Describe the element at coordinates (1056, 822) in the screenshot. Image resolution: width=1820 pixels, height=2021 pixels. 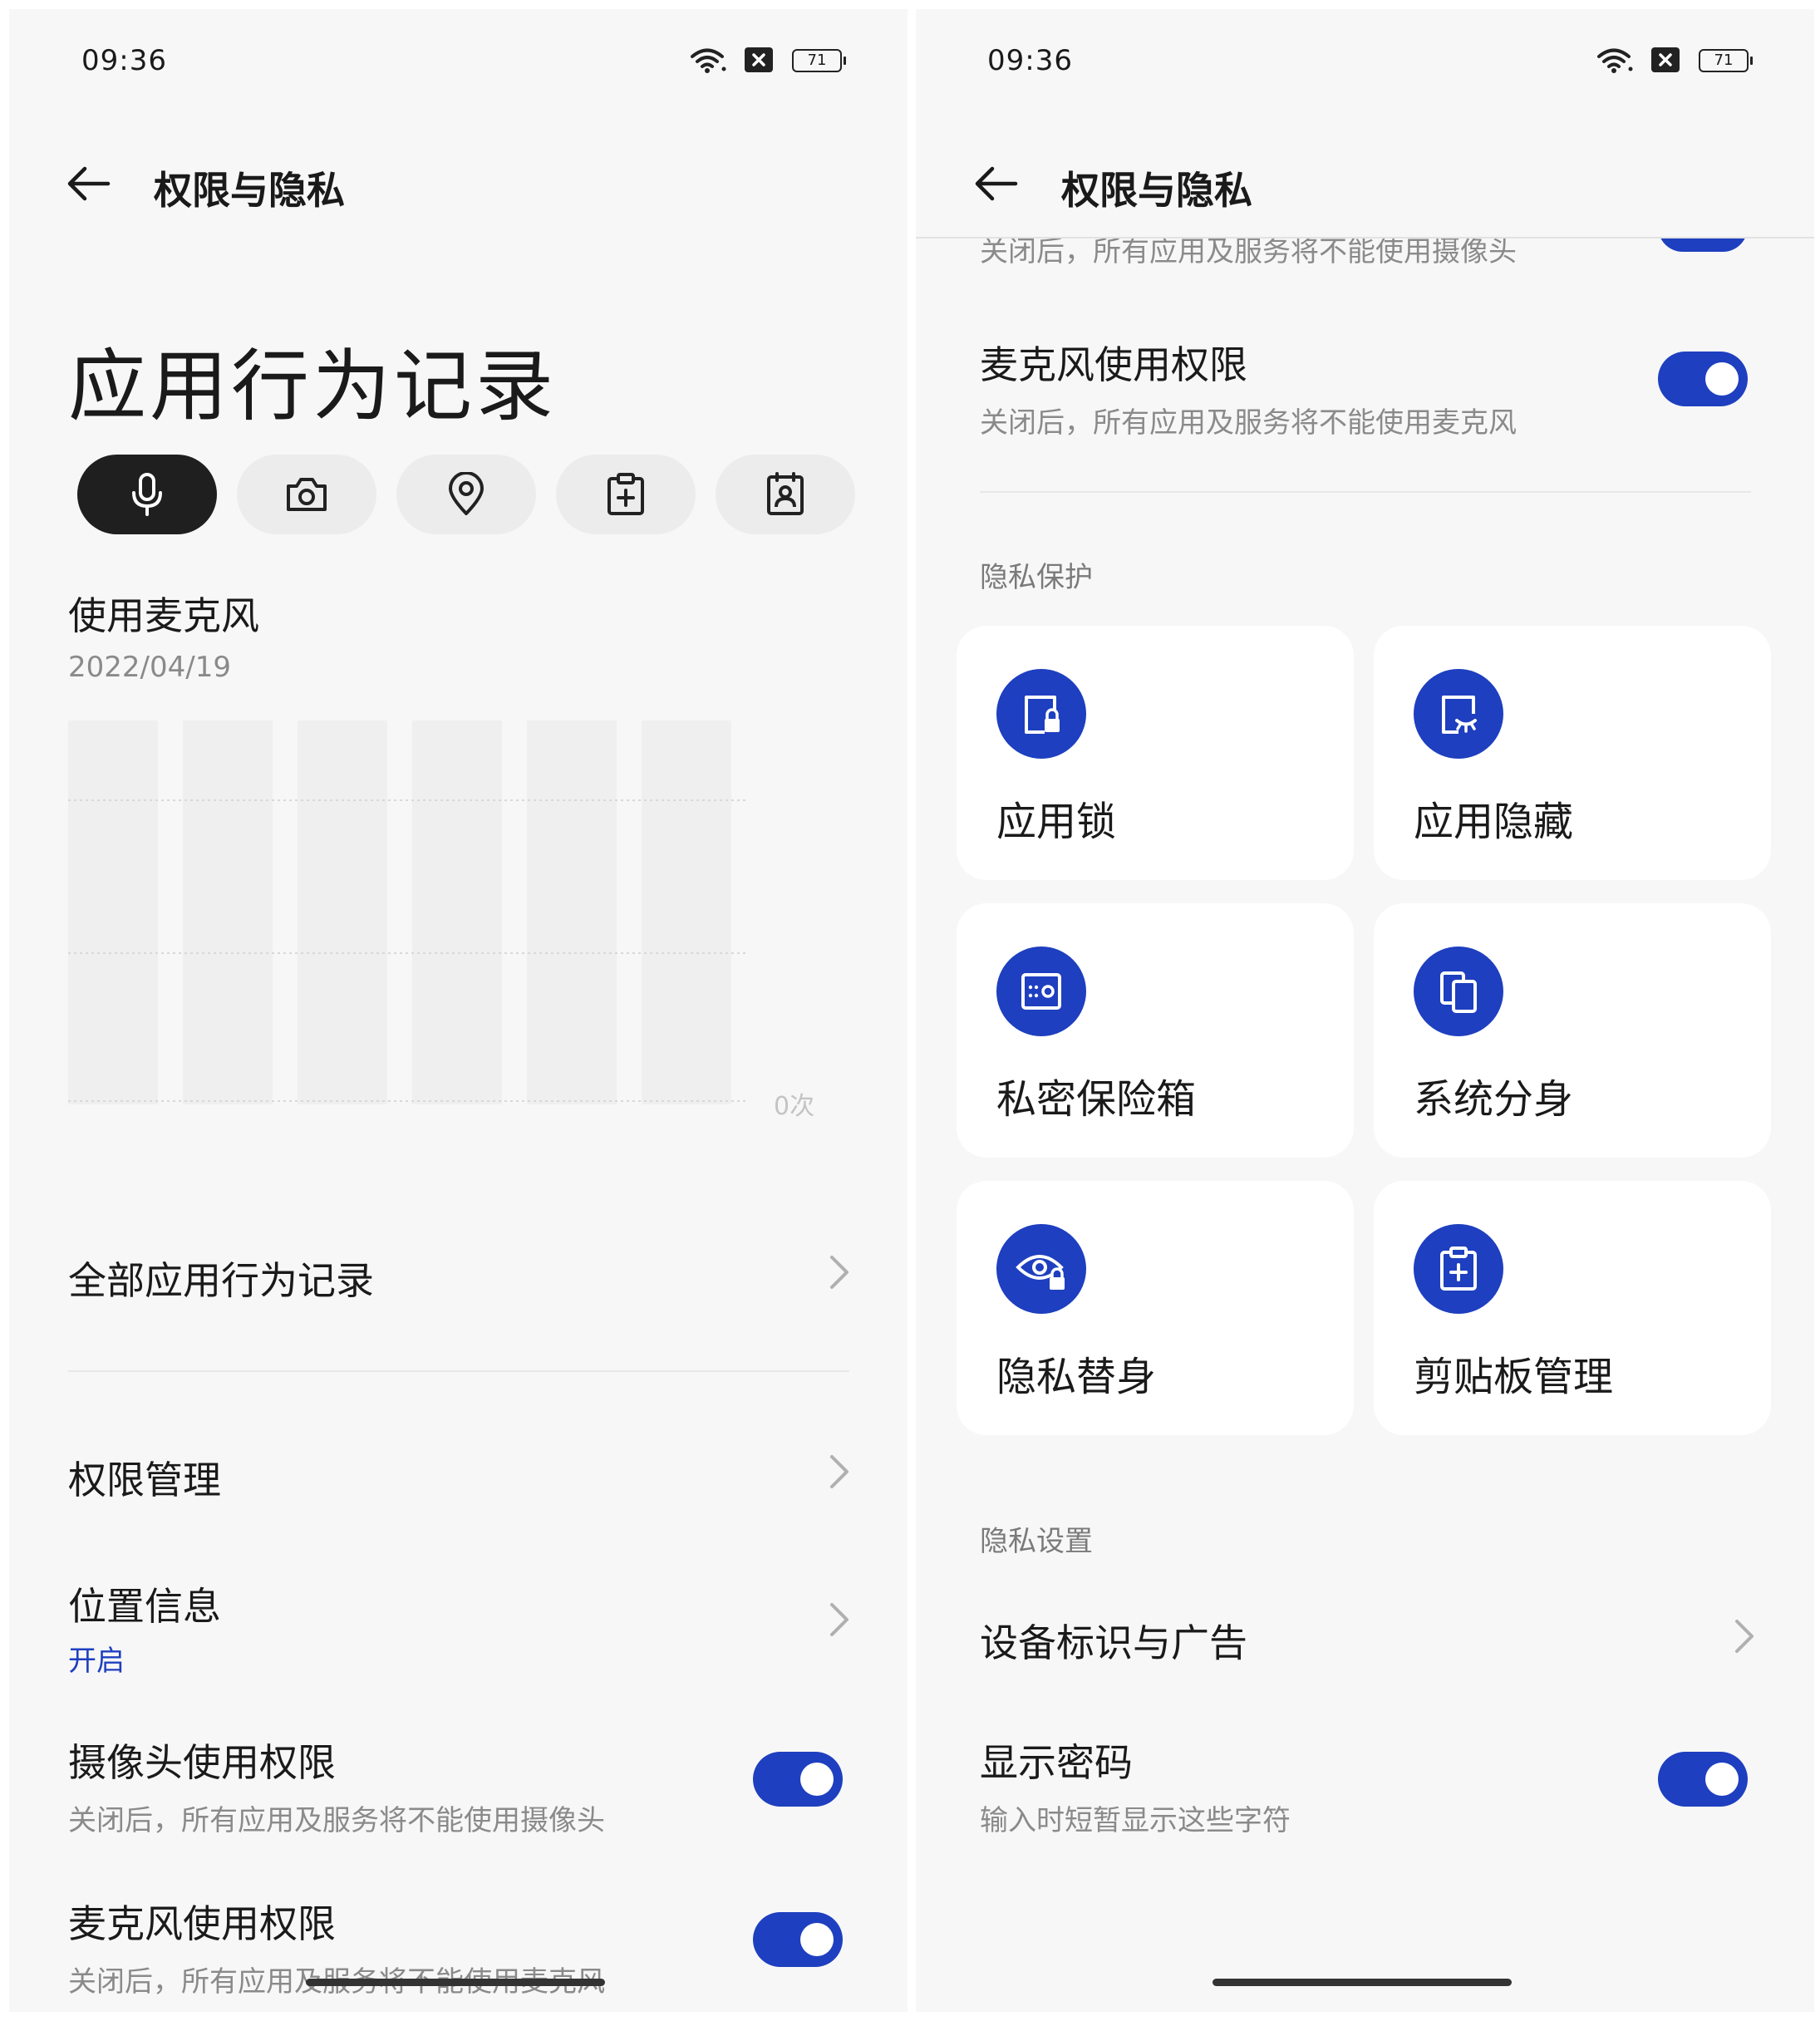
I see `card-label: 应用锁` at that location.